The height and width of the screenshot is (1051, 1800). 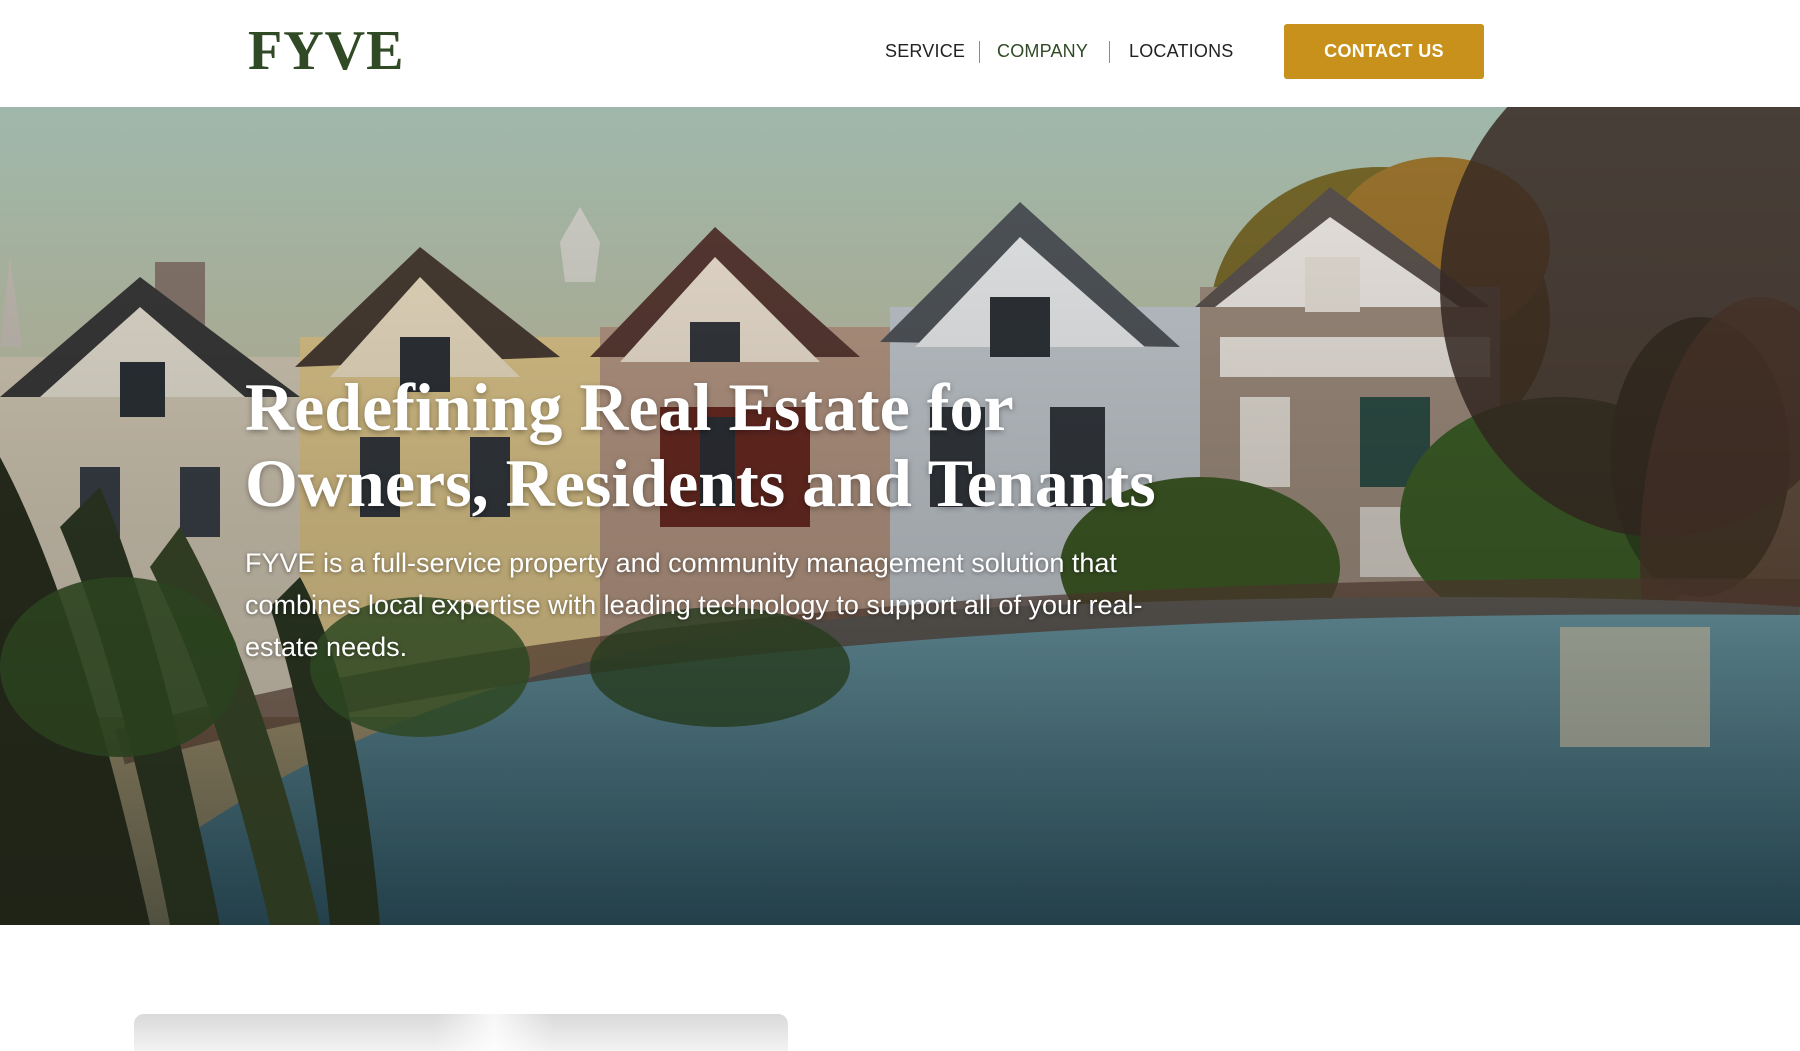 I want to click on card-image-highlight, so click(x=494, y=1032).